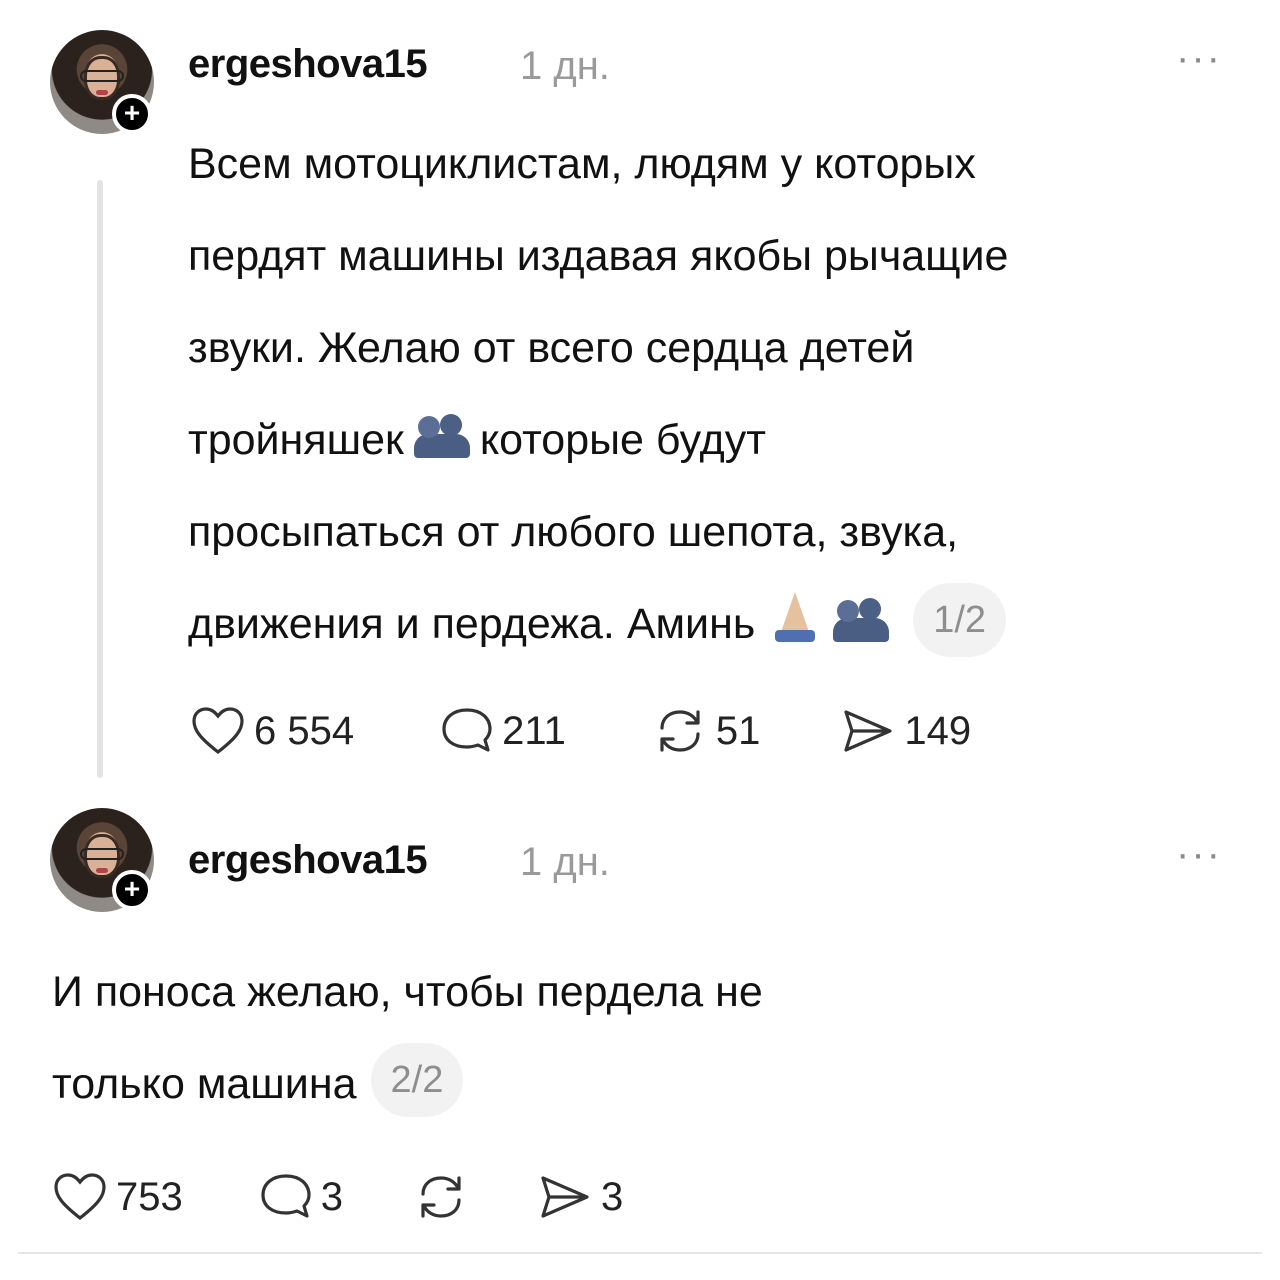  Describe the element at coordinates (580, 731) in the screenshot. I see `post-actions: 6 554 211 51 149` at that location.